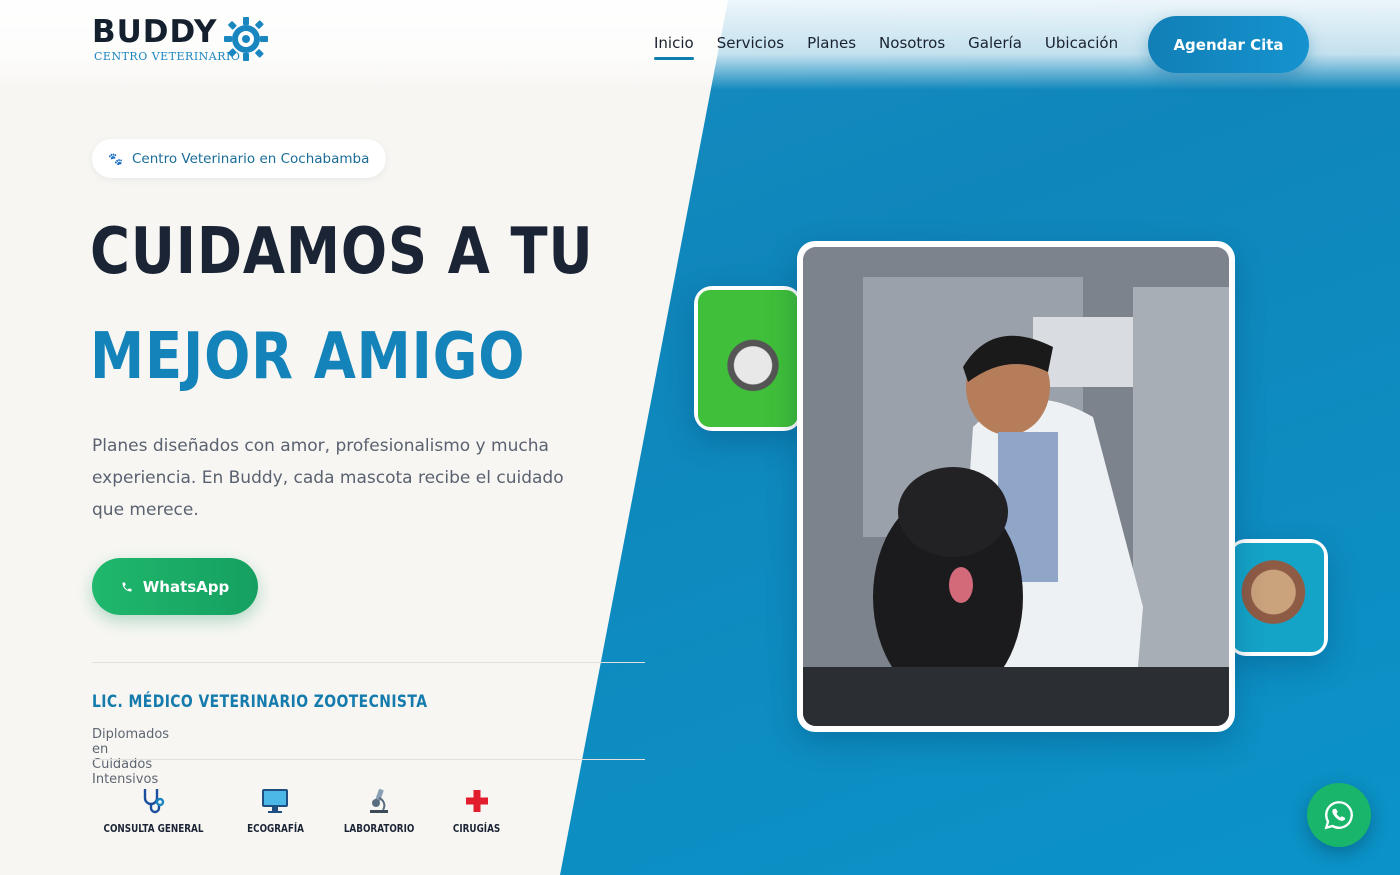 This screenshot has width=1400, height=875. Describe the element at coordinates (995, 47) in the screenshot. I see `nav-galeria: Galería` at that location.